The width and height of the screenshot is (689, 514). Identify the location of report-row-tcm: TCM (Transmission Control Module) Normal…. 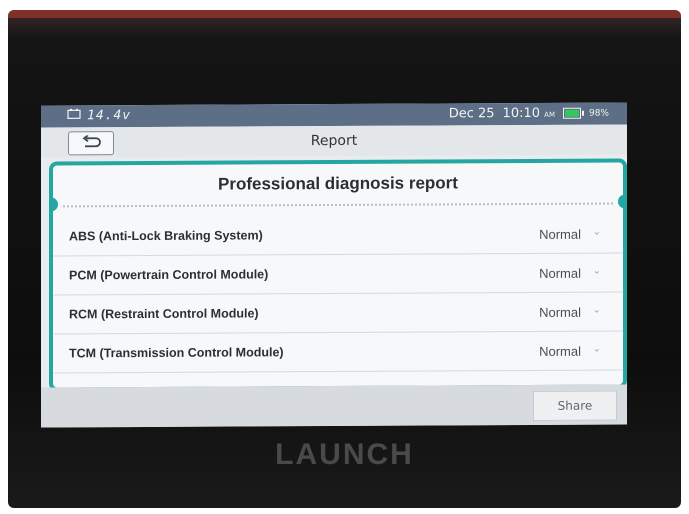
(338, 352).